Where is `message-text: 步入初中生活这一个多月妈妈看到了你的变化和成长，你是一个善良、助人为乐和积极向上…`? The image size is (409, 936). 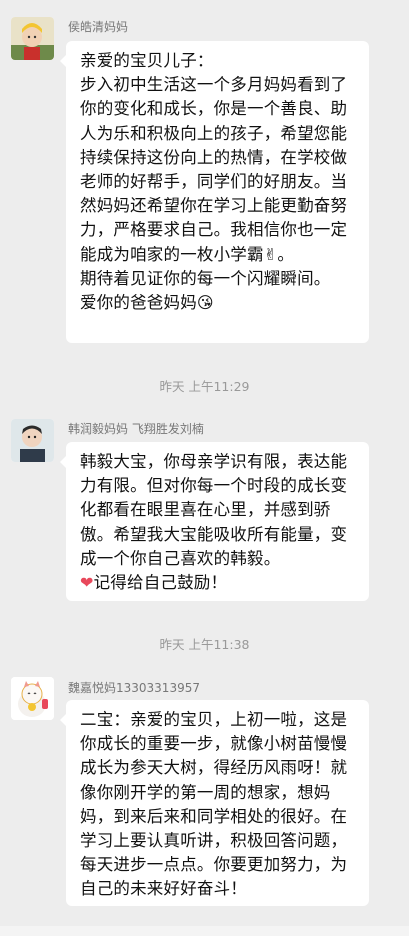 message-text: 步入初中生活这一个多月妈妈看到了你的变化和成长，你是一个善良、助人为乐和积极向上… is located at coordinates (214, 169).